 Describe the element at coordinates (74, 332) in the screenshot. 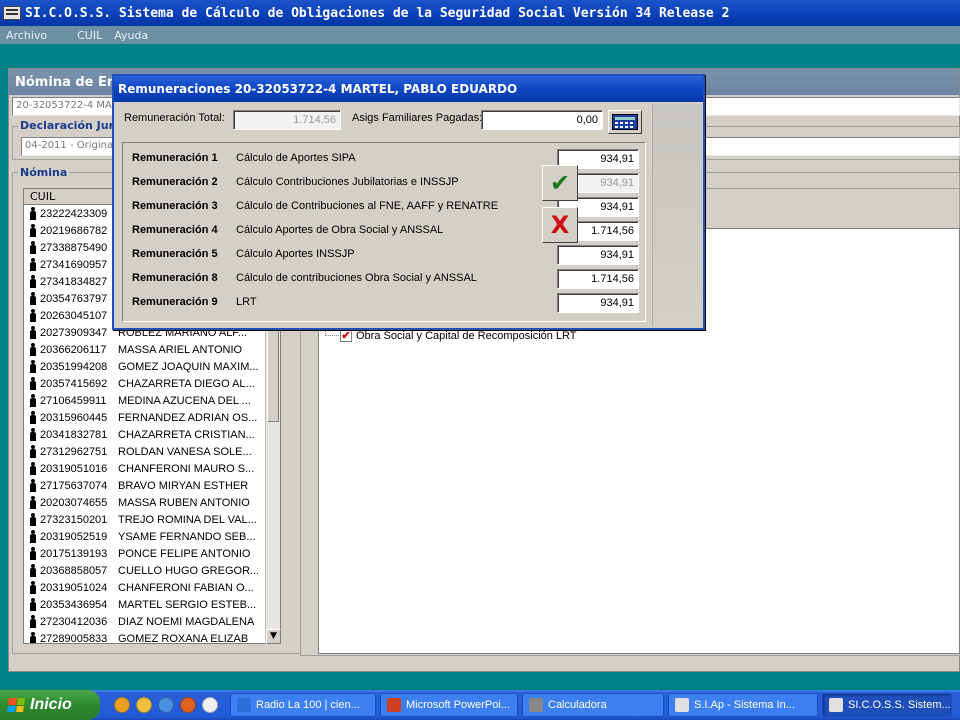

I see `row-cuil: 20273909347` at that location.